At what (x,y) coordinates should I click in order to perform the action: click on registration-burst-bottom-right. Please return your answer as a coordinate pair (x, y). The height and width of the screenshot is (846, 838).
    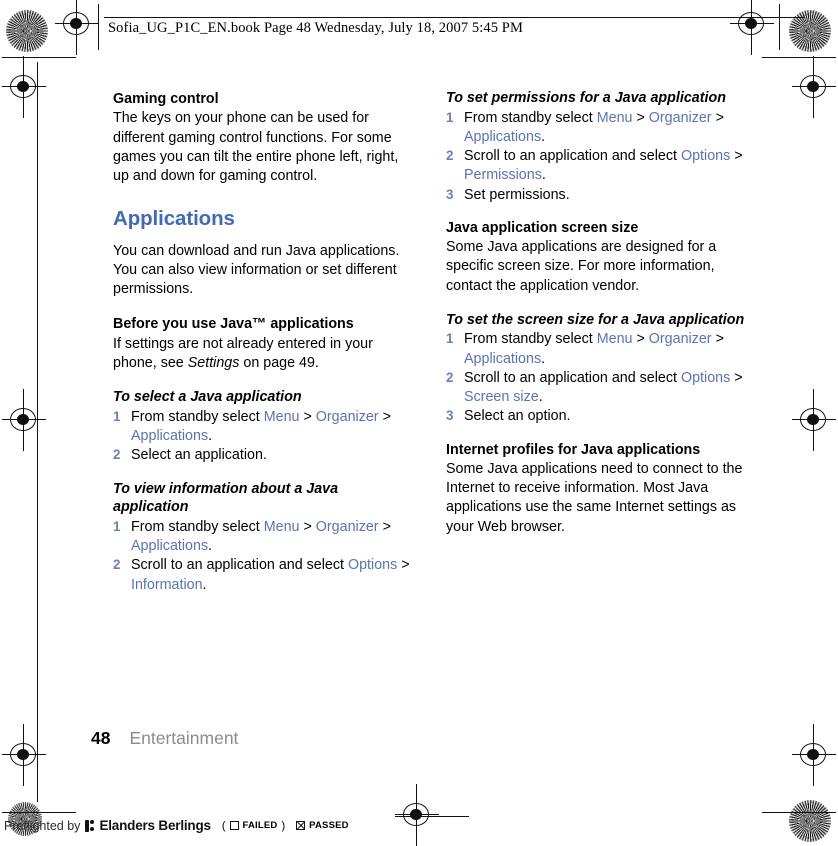
    Looking at the image, I should click on (810, 821).